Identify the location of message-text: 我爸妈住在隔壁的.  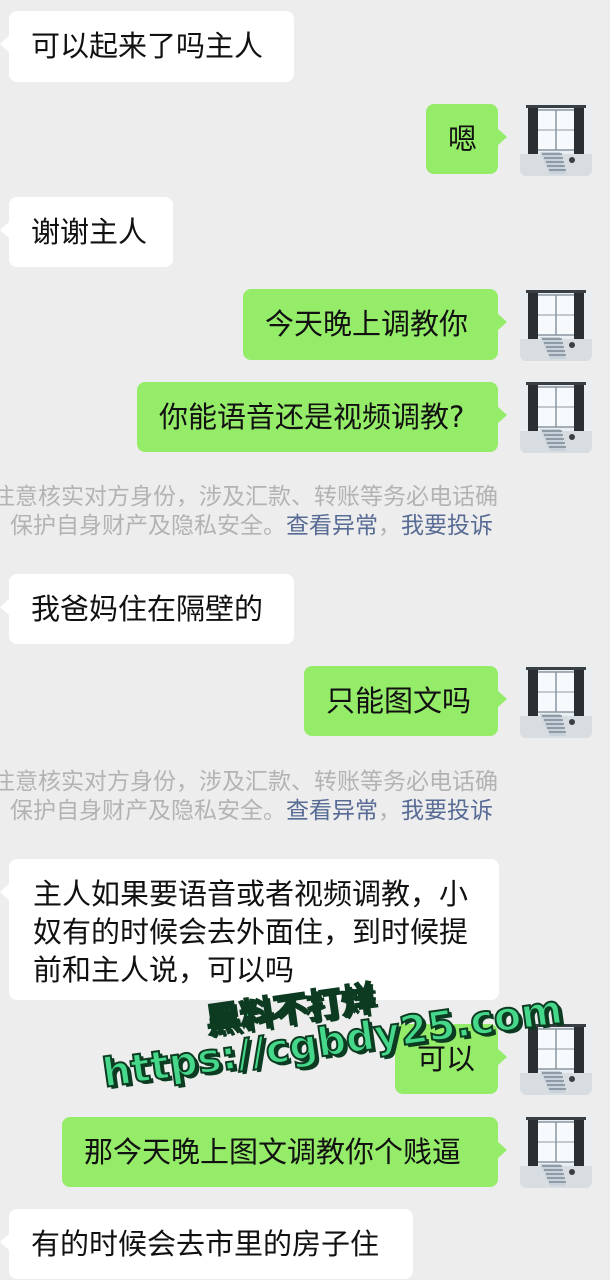
(147, 609).